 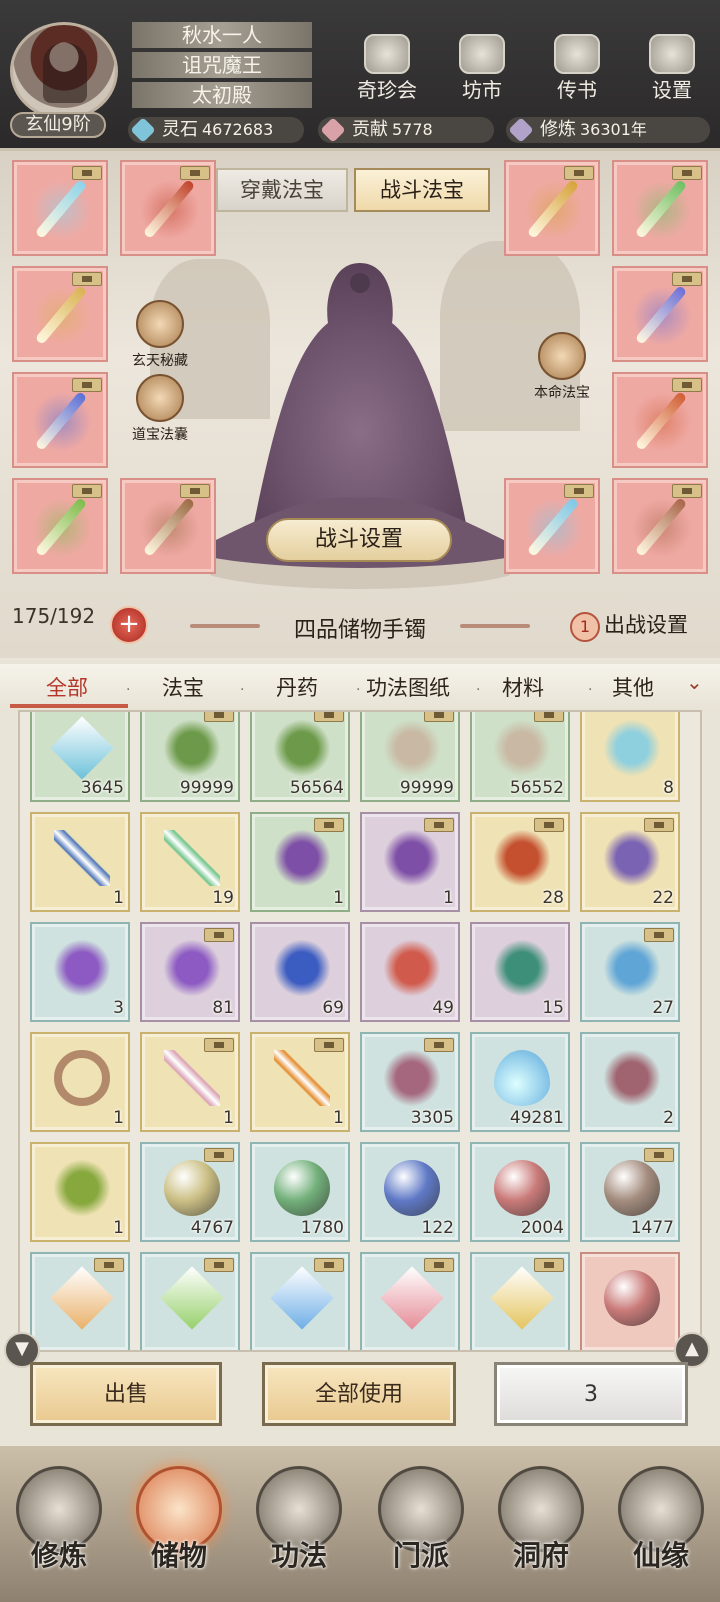 I want to click on yellow-gem-icon, so click(x=522, y=1298).